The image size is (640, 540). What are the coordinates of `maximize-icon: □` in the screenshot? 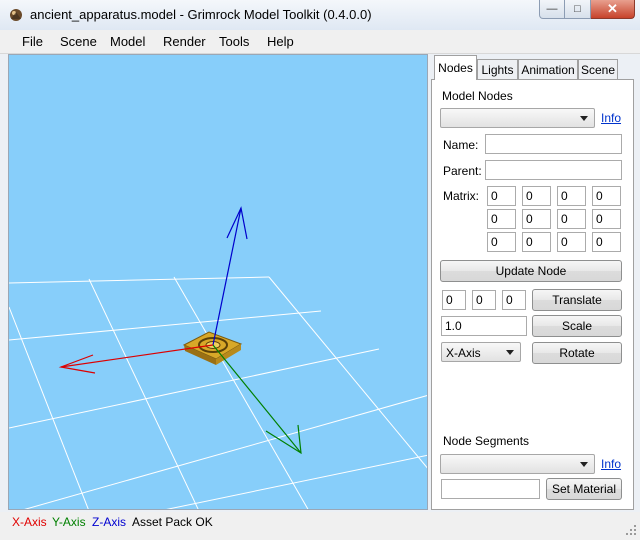 It's located at (577, 9).